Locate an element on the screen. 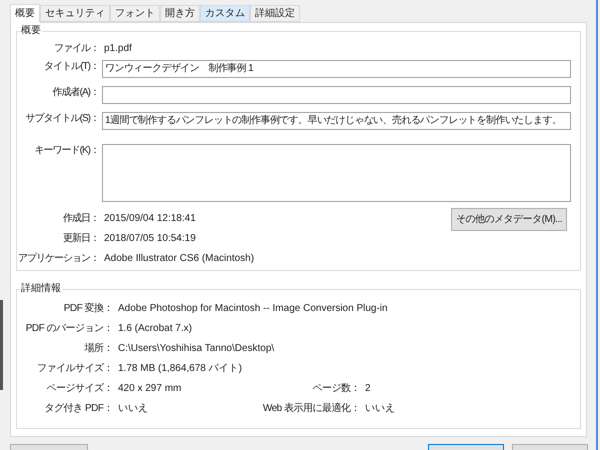 Image resolution: width=600 pixels, height=450 pixels. field-label: ページ数： is located at coordinates (336, 389).